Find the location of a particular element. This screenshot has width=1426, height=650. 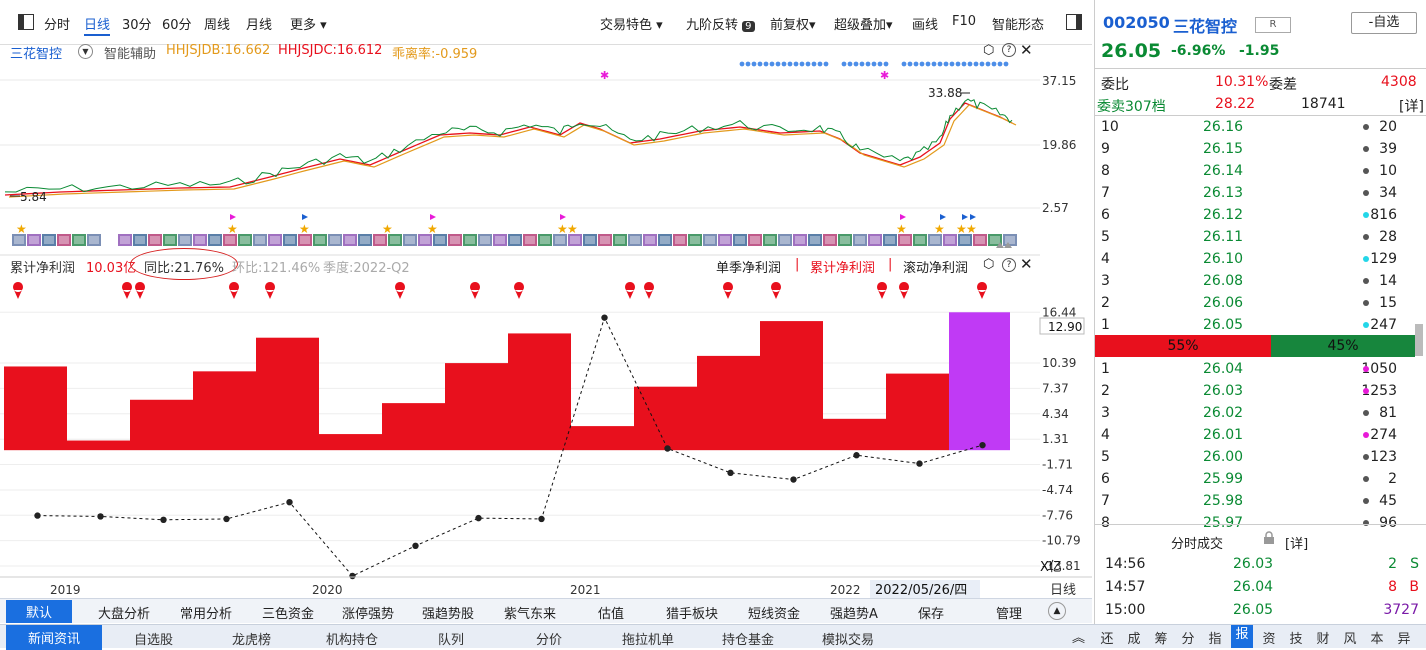

toggle-single-quarter: 单季净利润 is located at coordinates (748, 266).